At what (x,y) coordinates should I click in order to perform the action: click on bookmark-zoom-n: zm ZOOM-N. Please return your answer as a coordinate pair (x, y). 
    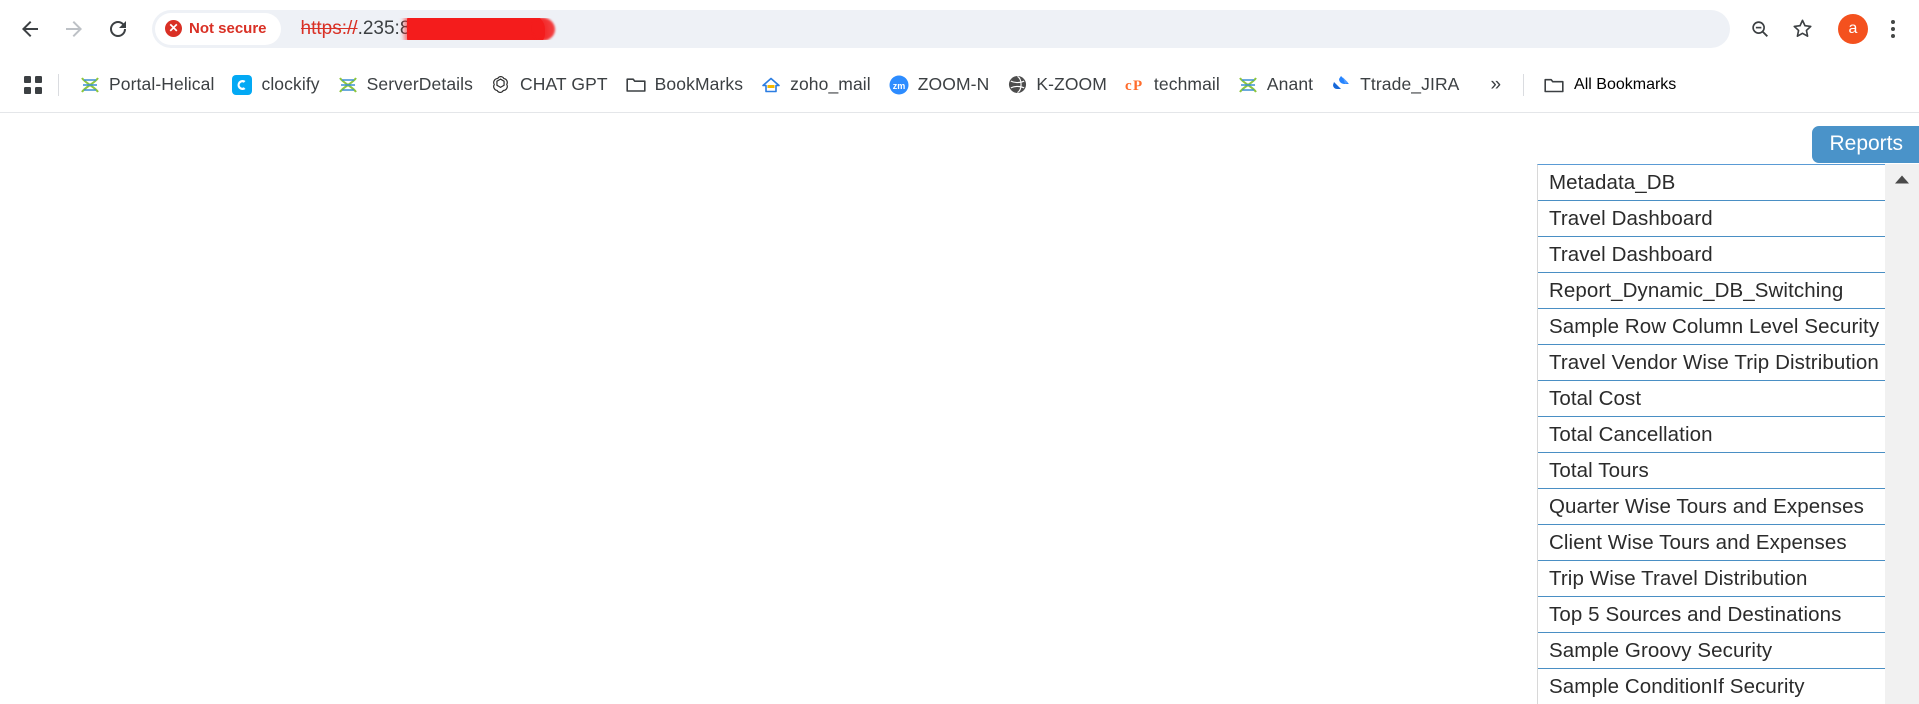
    Looking at the image, I should click on (939, 84).